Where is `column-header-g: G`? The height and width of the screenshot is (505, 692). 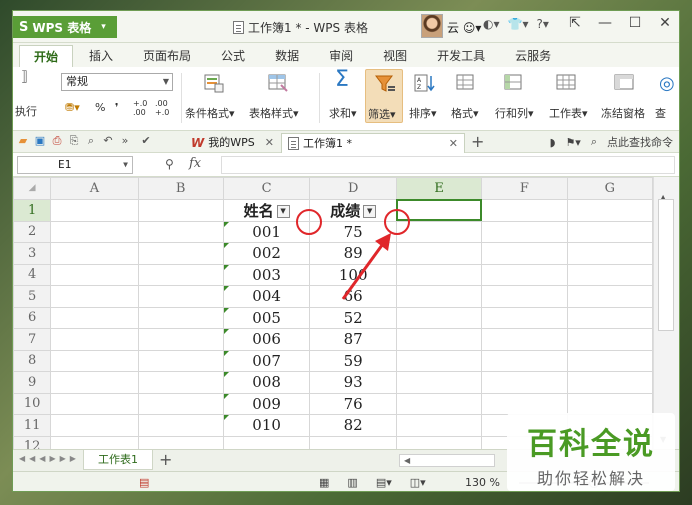
column-header-g: G is located at coordinates (609, 188).